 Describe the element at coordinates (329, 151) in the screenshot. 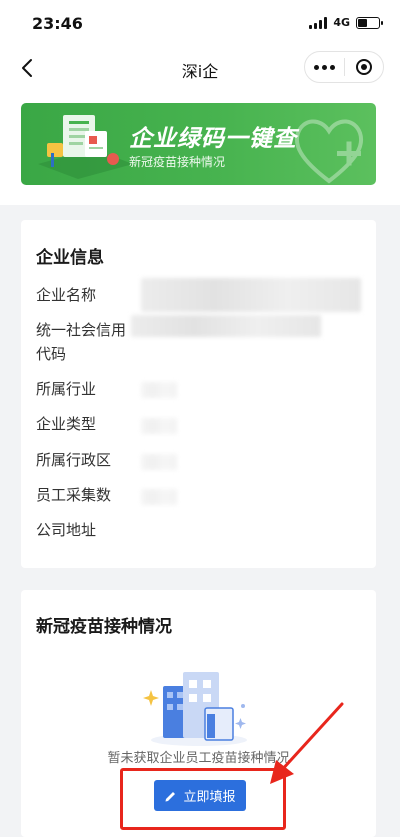

I see `heart-plus-icon` at that location.